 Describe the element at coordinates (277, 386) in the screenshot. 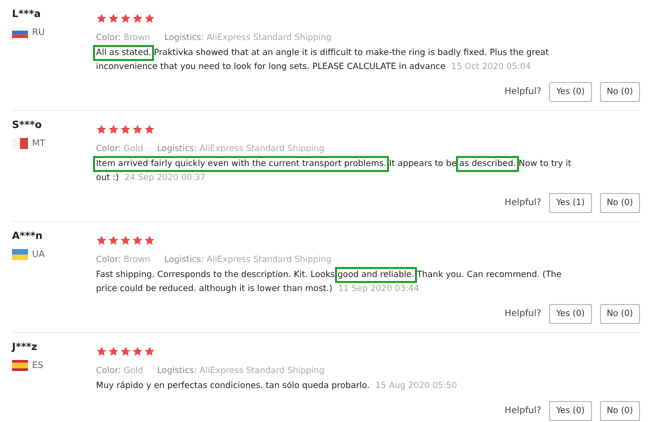

I see `review-text: Muy rápido y en perfectas condiciones. tan sólo queda probarlo. 15 Aug 2020 05:50` at that location.